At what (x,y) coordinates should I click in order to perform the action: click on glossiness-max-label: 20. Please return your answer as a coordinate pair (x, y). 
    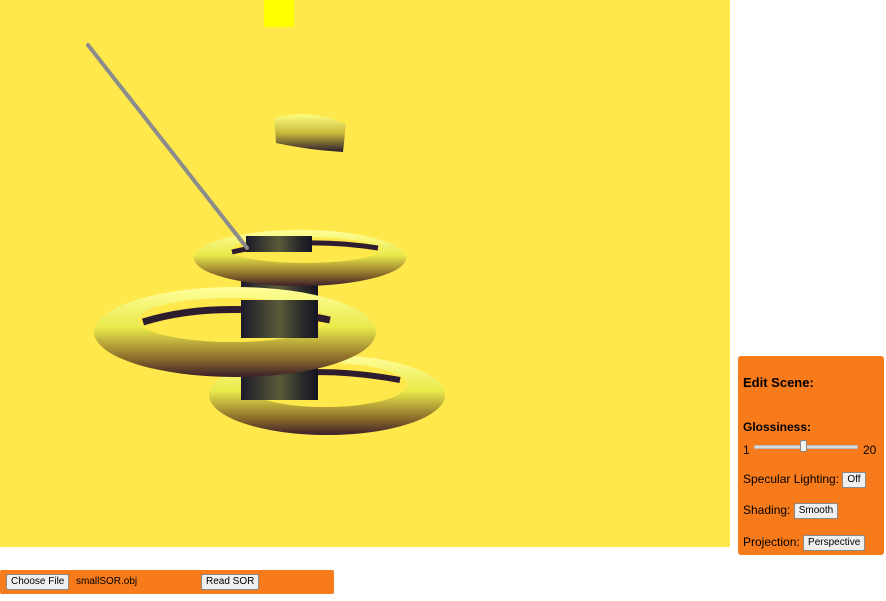
    Looking at the image, I should click on (870, 450).